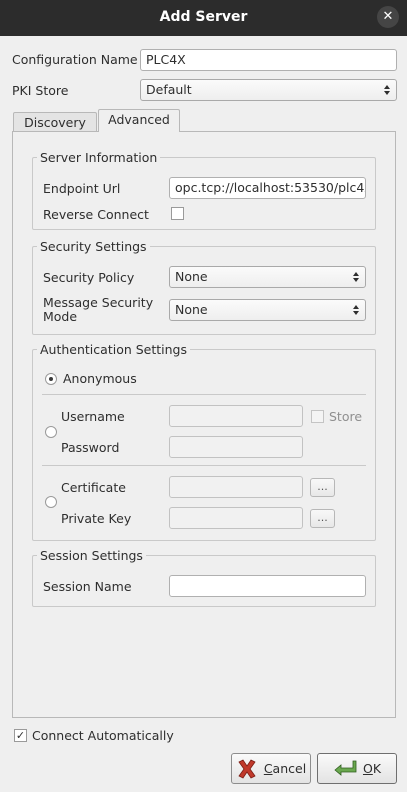 The width and height of the screenshot is (407, 792). I want to click on session-name-label: Session Name, so click(87, 586).